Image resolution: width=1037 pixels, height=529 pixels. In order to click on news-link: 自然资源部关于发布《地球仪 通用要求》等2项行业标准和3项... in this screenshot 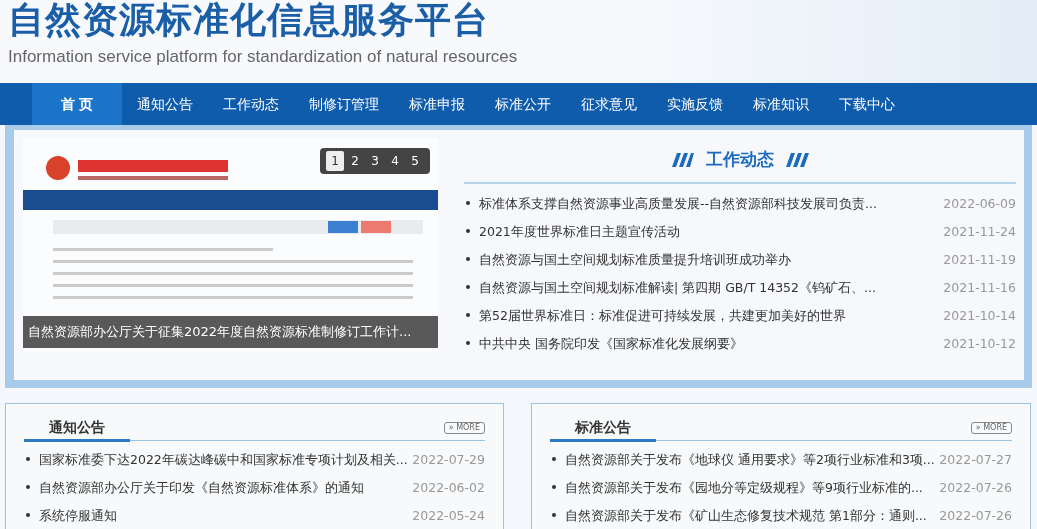, I will do `click(742, 459)`.